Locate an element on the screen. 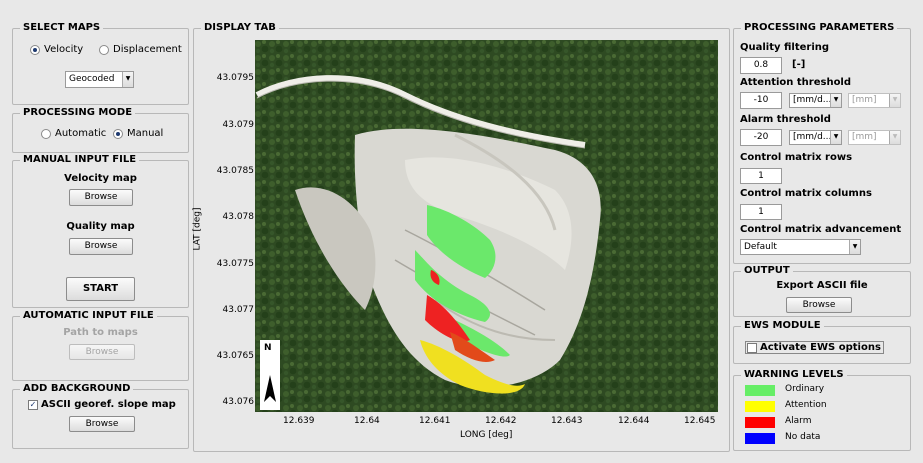 This screenshot has height=463, width=923. activate-ews-label: Activate EWS options is located at coordinates (820, 347).